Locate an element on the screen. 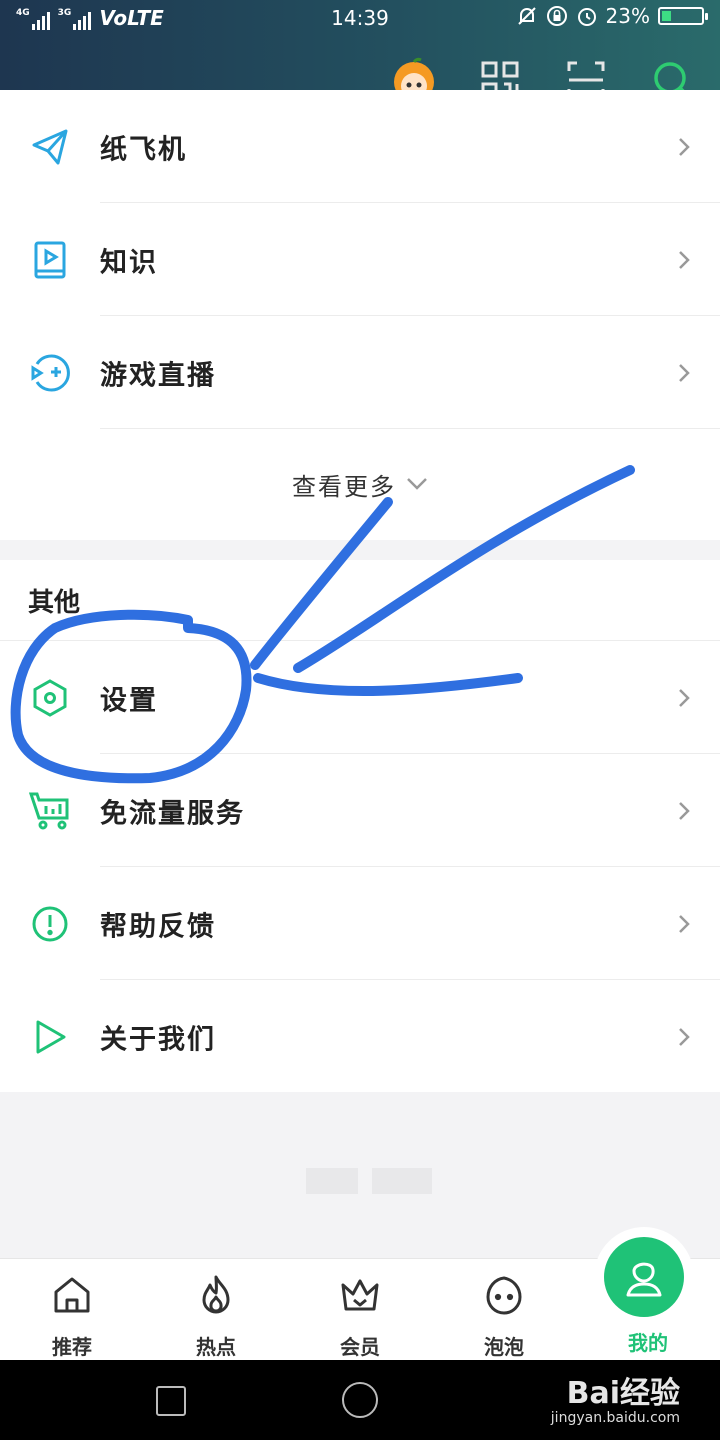 This screenshot has height=1440, width=720. flame-icon is located at coordinates (216, 1294).